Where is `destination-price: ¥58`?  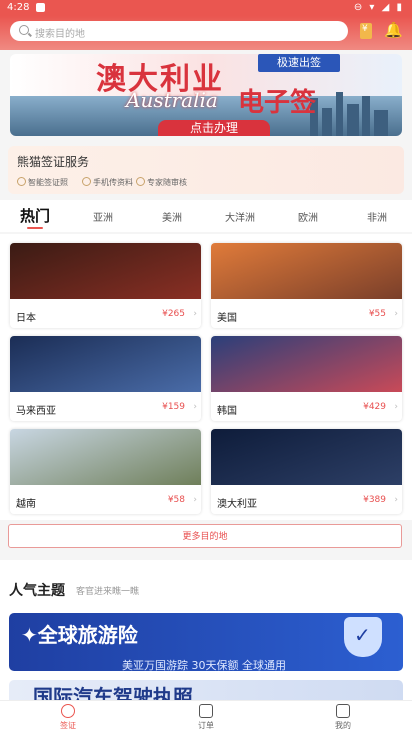 destination-price: ¥58 is located at coordinates (176, 500).